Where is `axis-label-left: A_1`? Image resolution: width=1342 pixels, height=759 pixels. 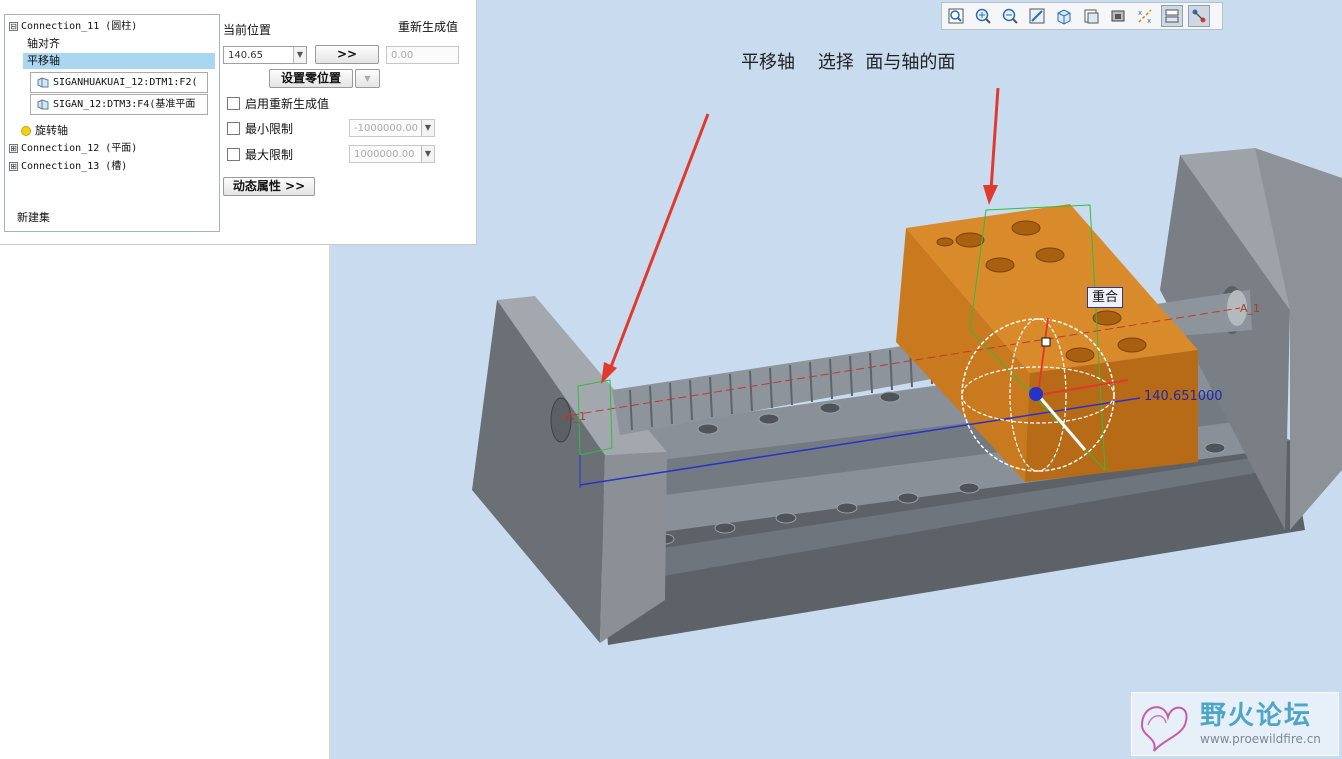 axis-label-left: A_1 is located at coordinates (576, 416).